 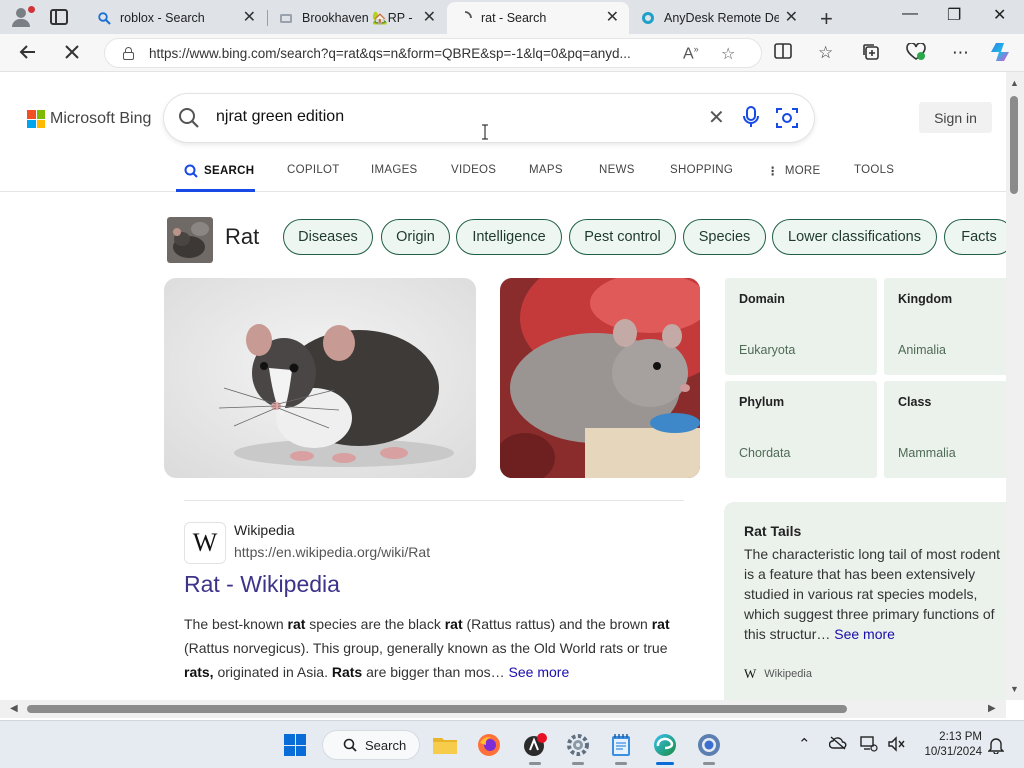 I want to click on restore-icon: ❐, so click(x=954, y=15).